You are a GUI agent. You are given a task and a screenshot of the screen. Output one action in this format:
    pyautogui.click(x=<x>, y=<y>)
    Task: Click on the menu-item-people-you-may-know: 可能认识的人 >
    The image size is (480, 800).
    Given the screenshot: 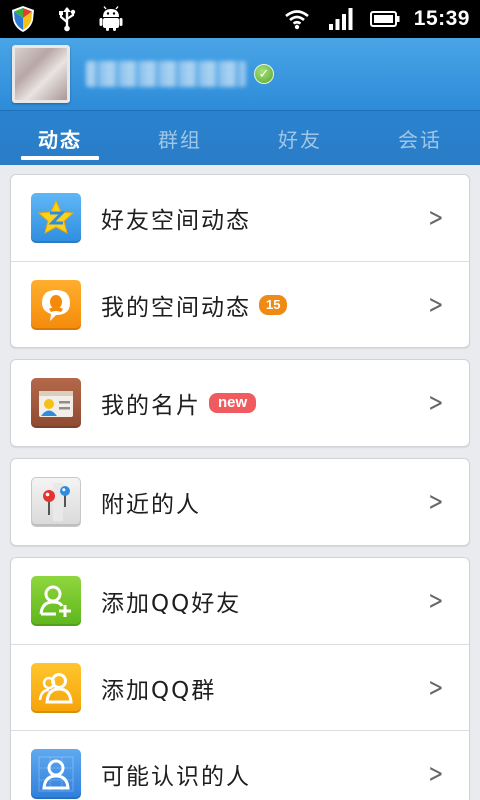 What is the action you would take?
    pyautogui.click(x=240, y=765)
    